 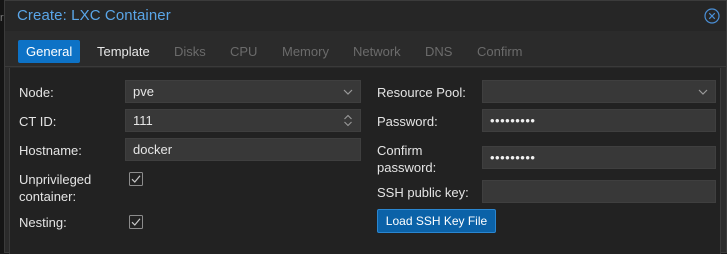 What do you see at coordinates (599, 91) in the screenshot?
I see `resource-pool-select` at bounding box center [599, 91].